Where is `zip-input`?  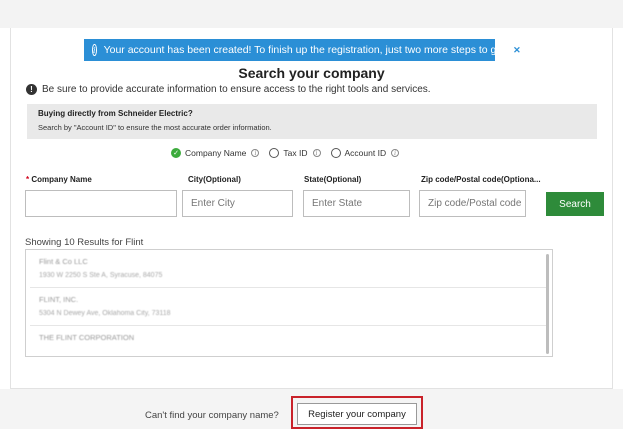
zip-input is located at coordinates (472, 203).